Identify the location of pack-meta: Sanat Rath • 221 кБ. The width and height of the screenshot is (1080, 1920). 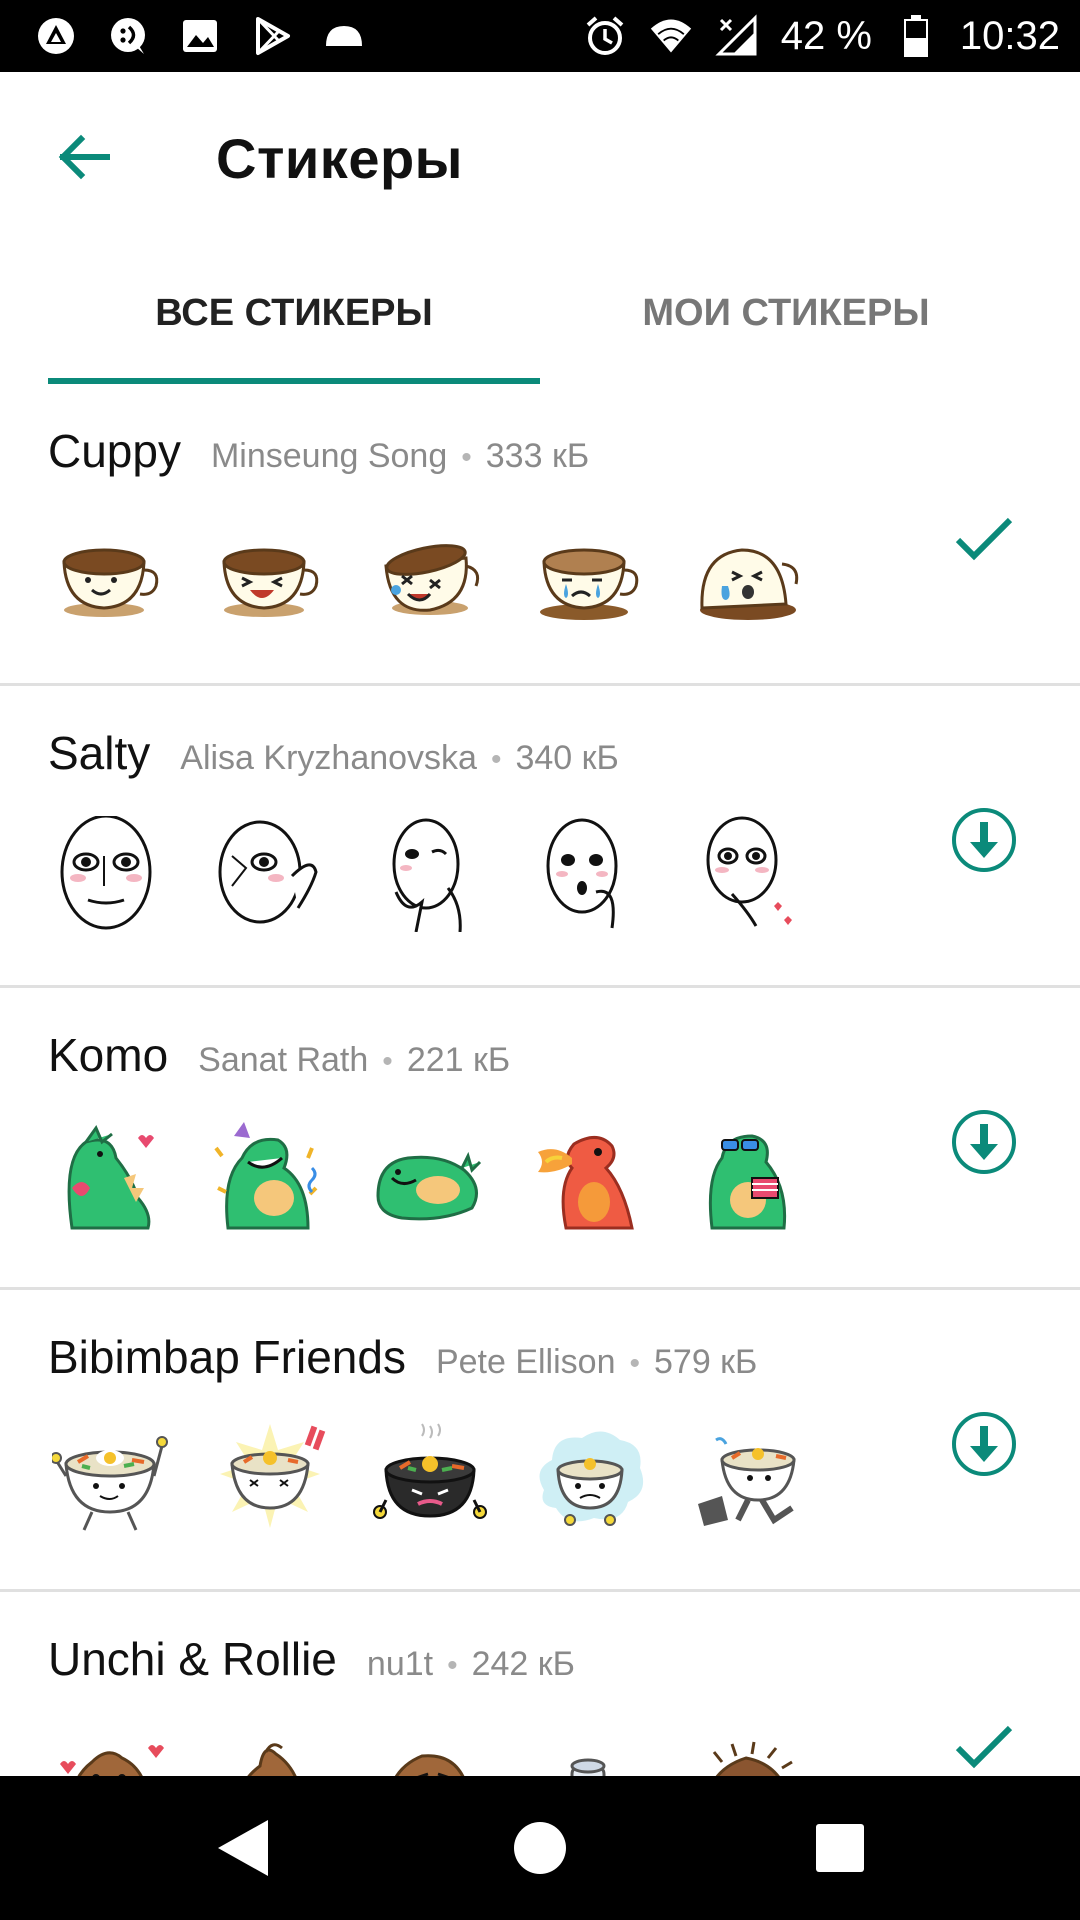
(354, 1060).